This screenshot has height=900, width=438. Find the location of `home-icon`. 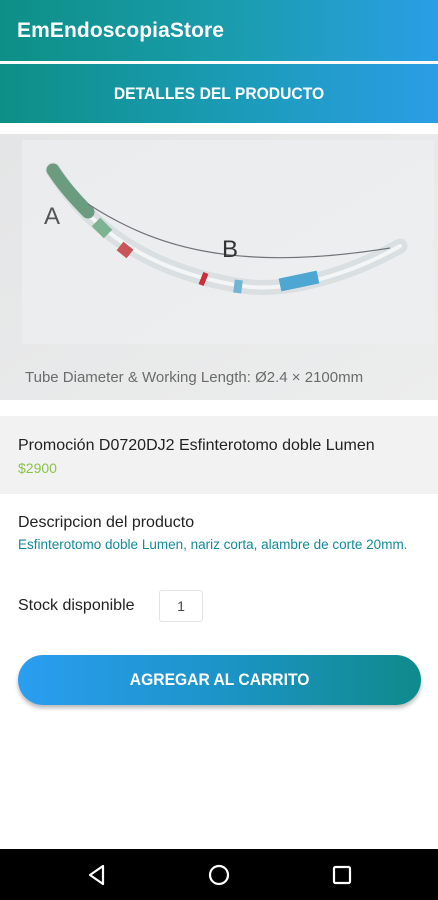

home-icon is located at coordinates (219, 875).